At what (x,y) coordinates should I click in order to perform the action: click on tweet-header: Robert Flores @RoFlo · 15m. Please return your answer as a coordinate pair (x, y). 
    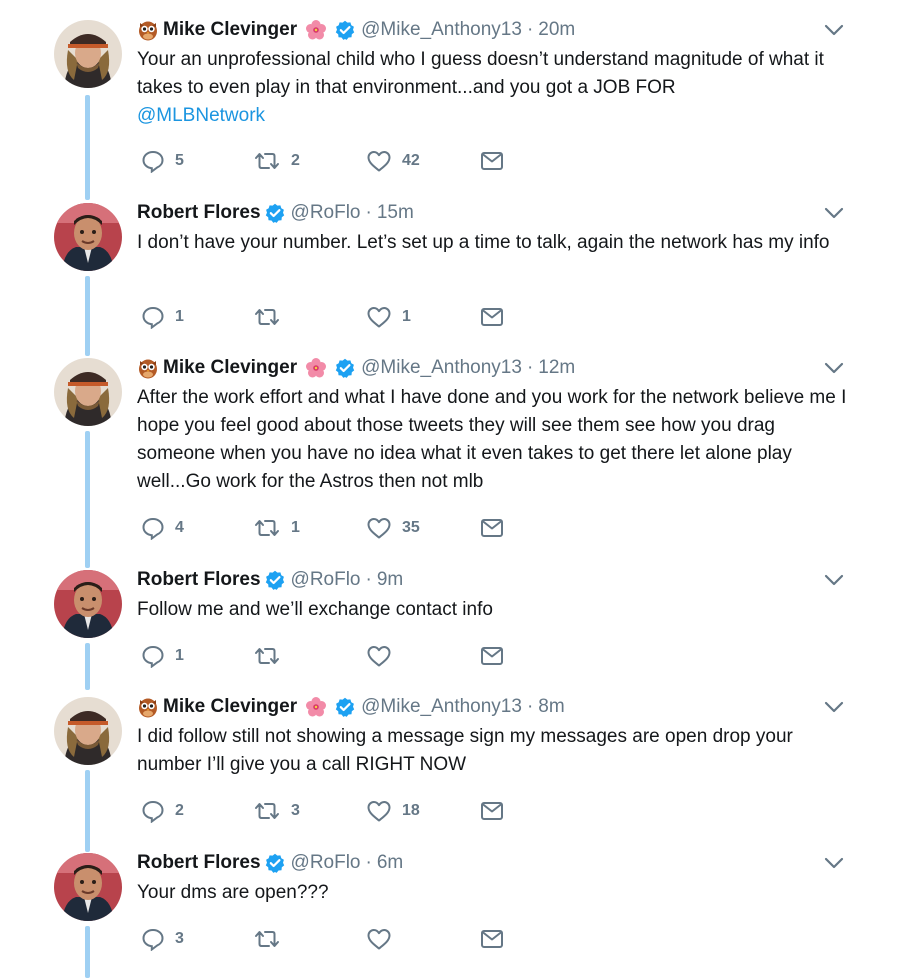
    Looking at the image, I should click on (275, 213).